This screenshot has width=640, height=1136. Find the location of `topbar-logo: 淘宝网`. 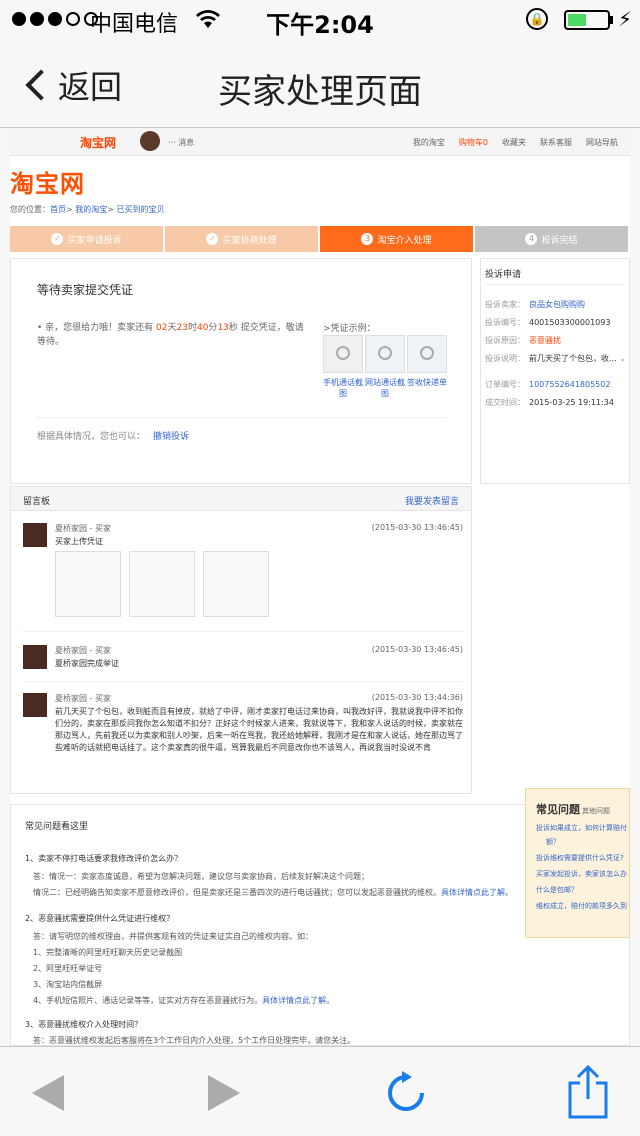

topbar-logo: 淘宝网 is located at coordinates (98, 142).